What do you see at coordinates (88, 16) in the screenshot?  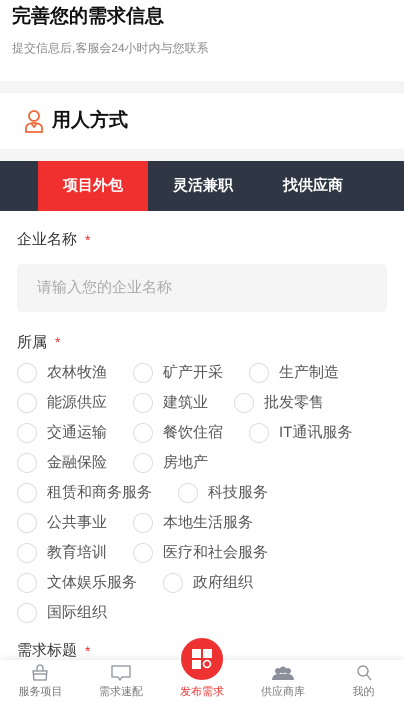 I see `page-title: 完善您的需求信息` at bounding box center [88, 16].